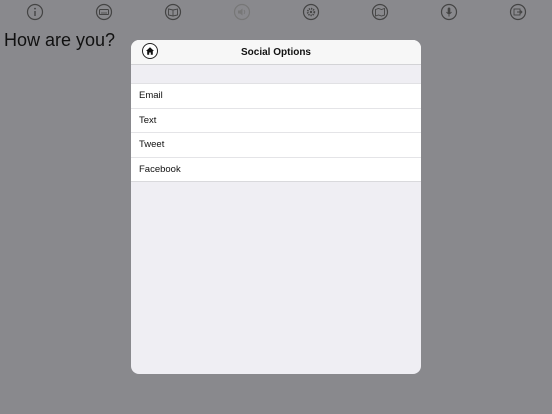 This screenshot has width=552, height=414. I want to click on dialog-header: Social Options, so click(276, 52).